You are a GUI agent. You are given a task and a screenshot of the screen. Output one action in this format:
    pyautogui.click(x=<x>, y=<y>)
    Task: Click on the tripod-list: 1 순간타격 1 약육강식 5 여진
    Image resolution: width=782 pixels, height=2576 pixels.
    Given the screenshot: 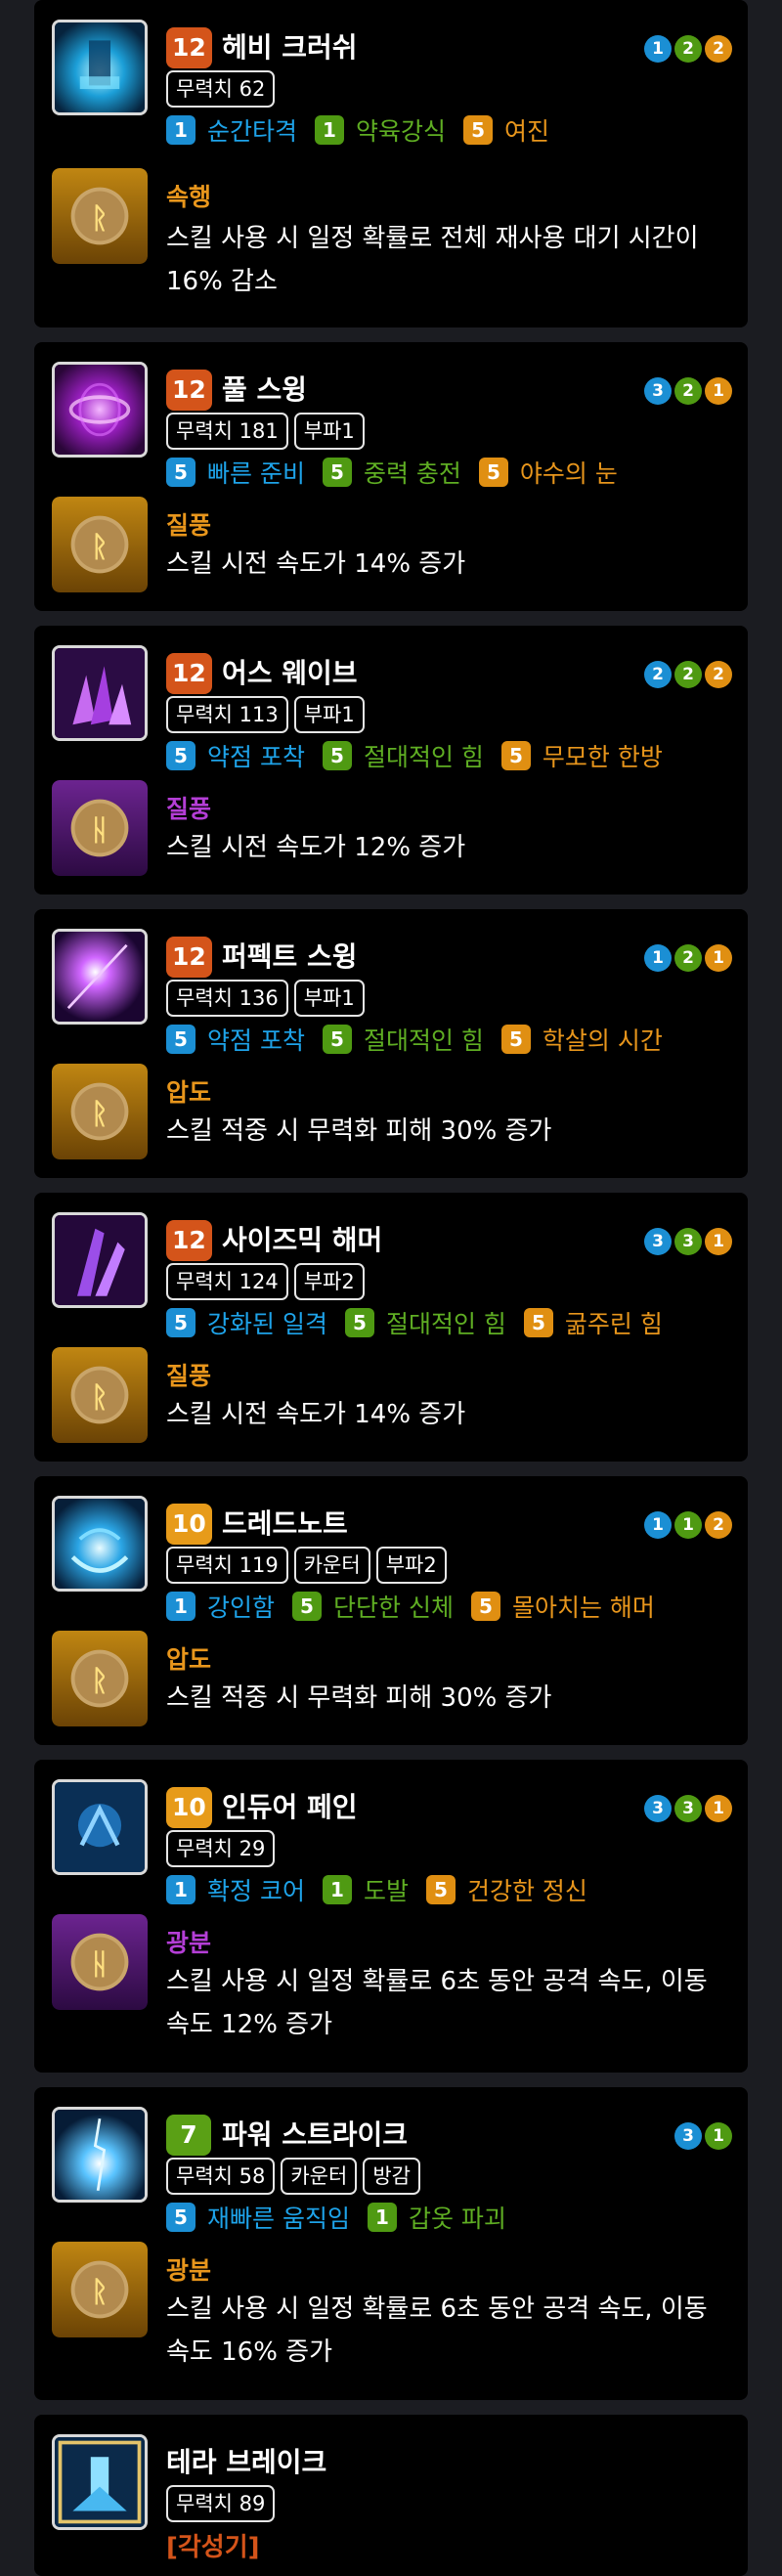 What is the action you would take?
    pyautogui.click(x=366, y=130)
    